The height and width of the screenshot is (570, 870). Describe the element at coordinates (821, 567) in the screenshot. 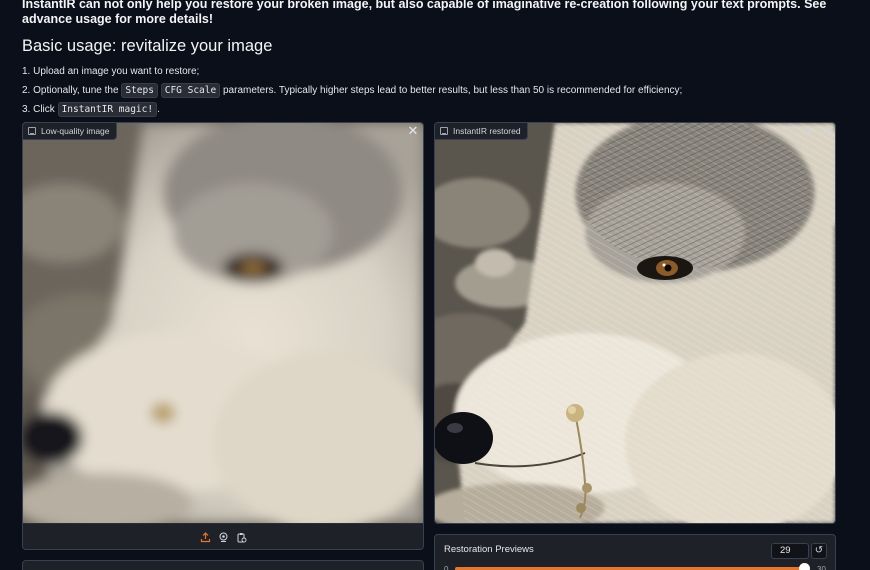

I see `slider-max: 30` at that location.